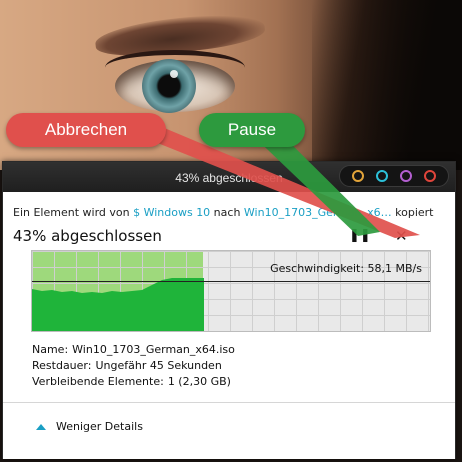  I want to click on pause-callout: Pause, so click(252, 130).